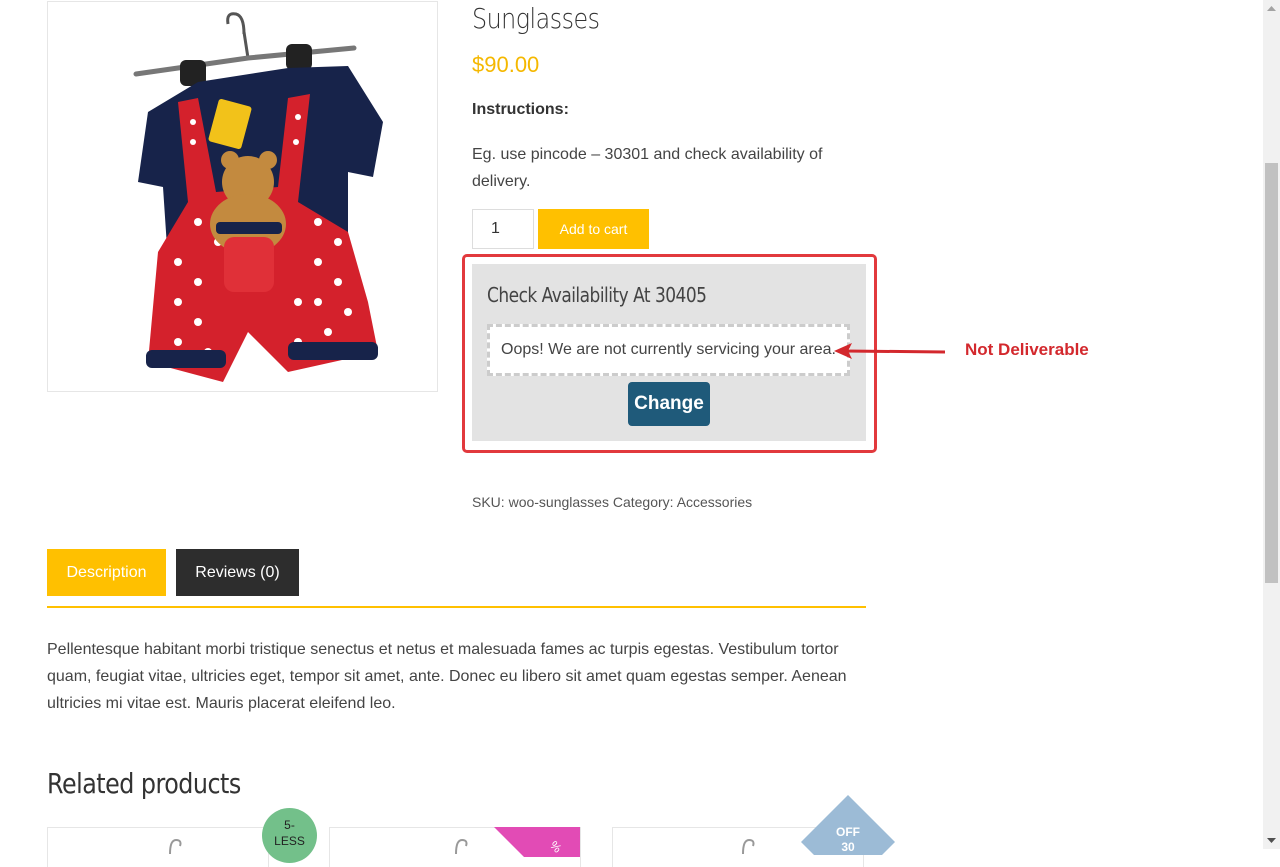 This screenshot has height=867, width=1280. Describe the element at coordinates (669, 404) in the screenshot. I see `change-pincode-button: Change` at that location.